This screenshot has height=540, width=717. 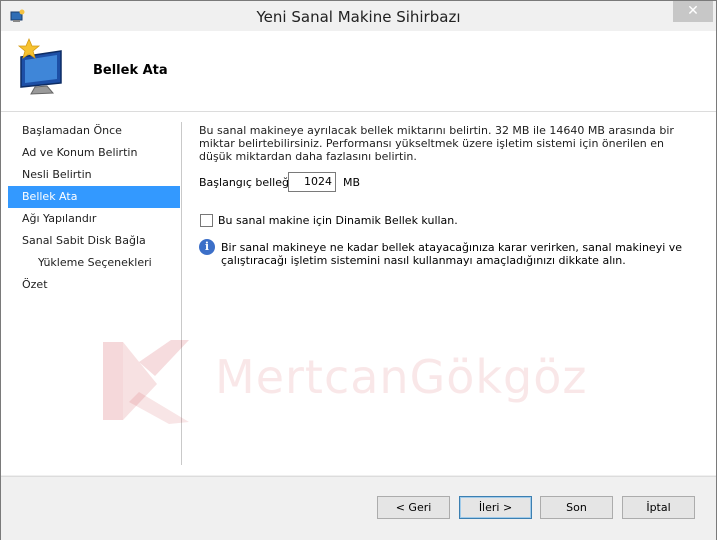 I want to click on window-title: Yeni Sanal Makine Sihirbazı, so click(x=358, y=17).